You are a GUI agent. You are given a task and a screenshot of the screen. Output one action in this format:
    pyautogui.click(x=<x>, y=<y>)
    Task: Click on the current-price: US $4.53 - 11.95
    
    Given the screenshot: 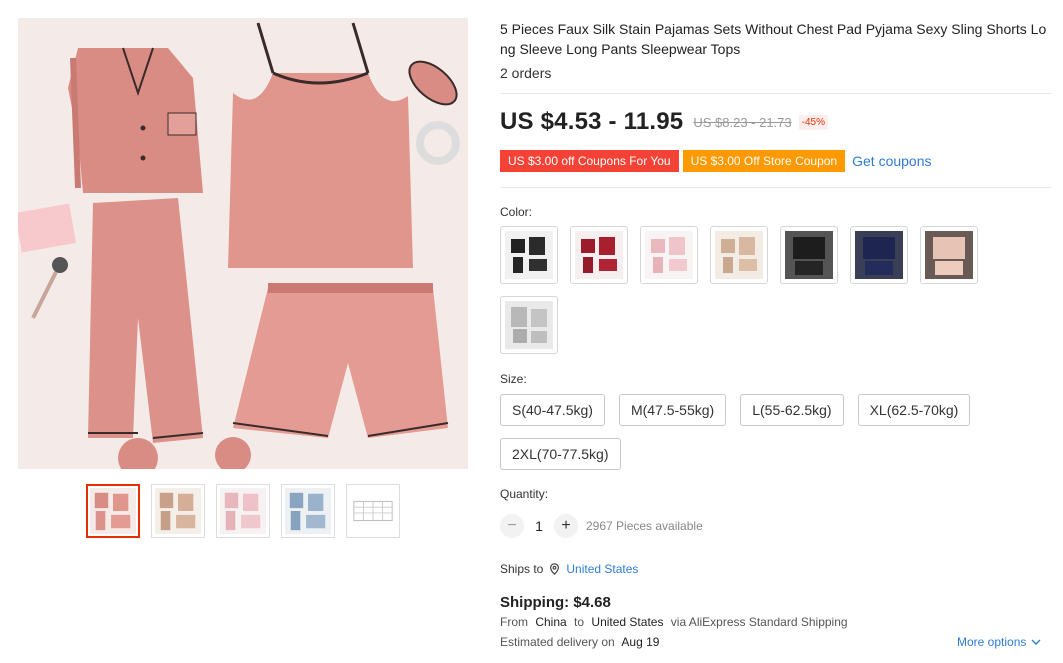 What is the action you would take?
    pyautogui.click(x=592, y=121)
    